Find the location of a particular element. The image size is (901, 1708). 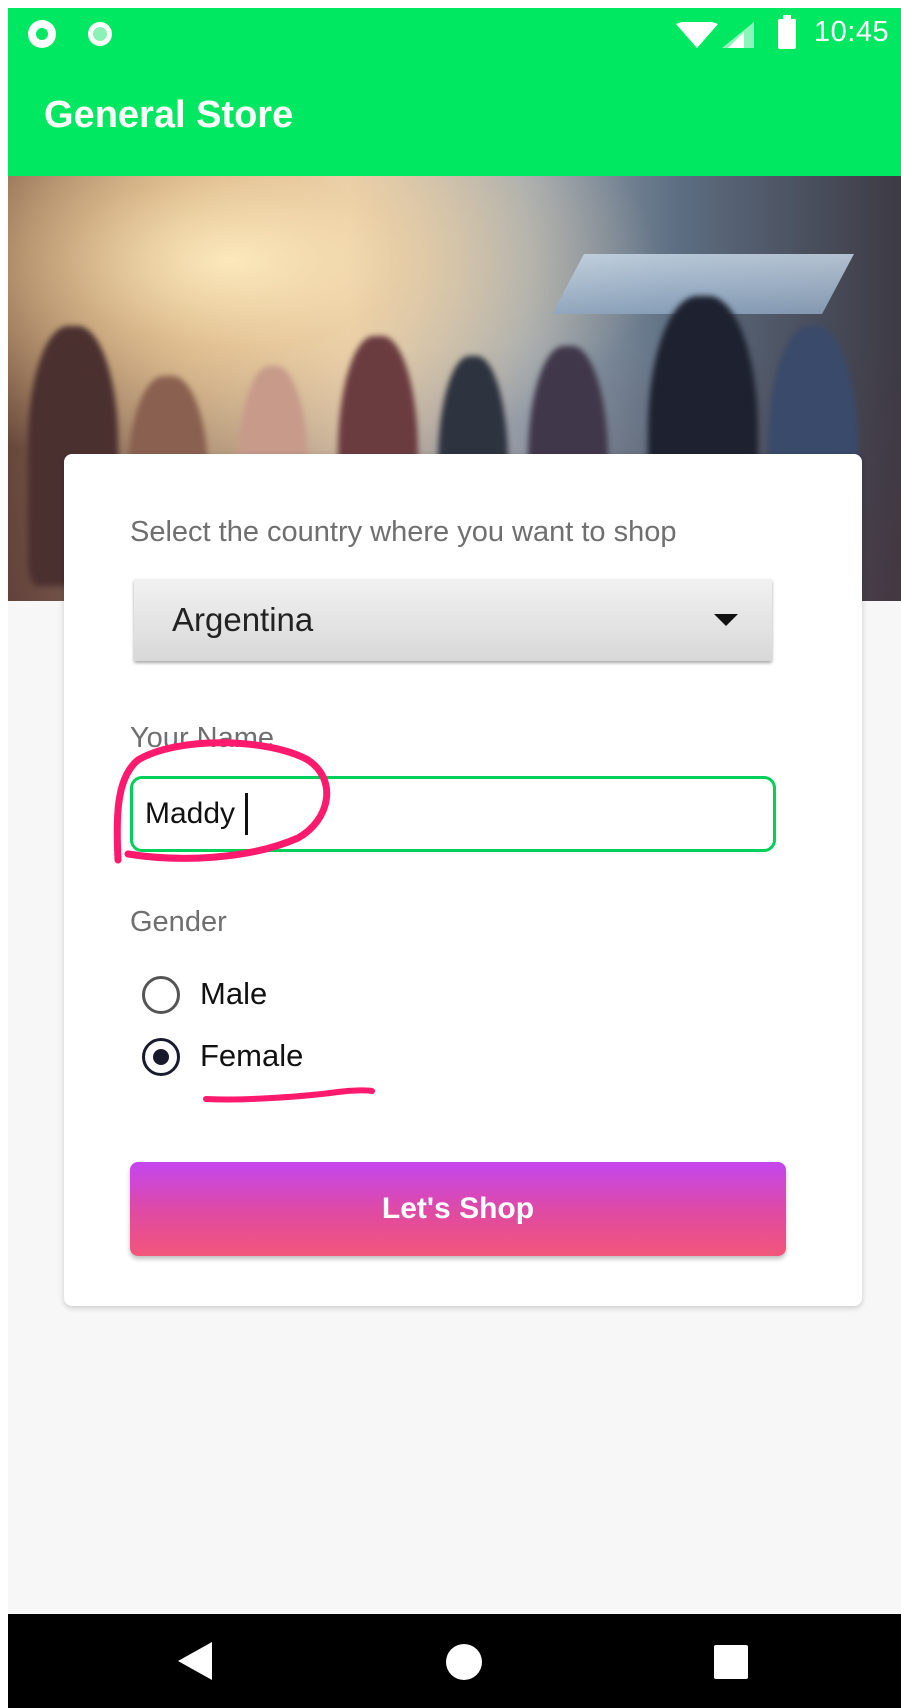

radio-checked-icon is located at coordinates (161, 1057).